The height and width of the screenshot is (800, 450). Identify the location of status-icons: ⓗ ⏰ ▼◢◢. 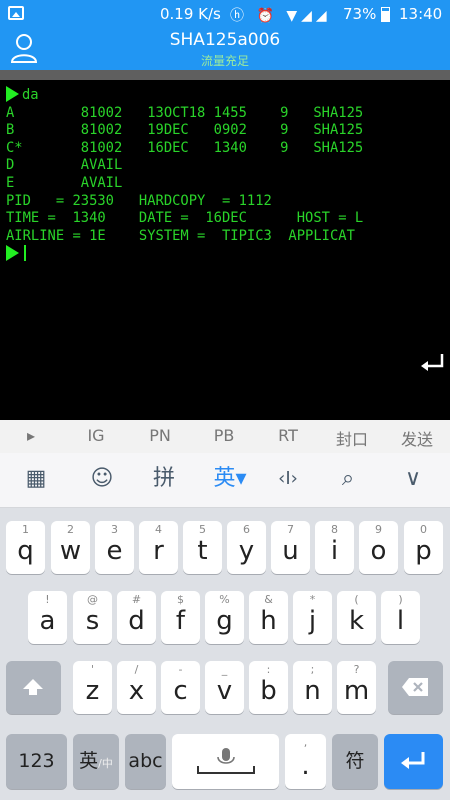
(280, 16).